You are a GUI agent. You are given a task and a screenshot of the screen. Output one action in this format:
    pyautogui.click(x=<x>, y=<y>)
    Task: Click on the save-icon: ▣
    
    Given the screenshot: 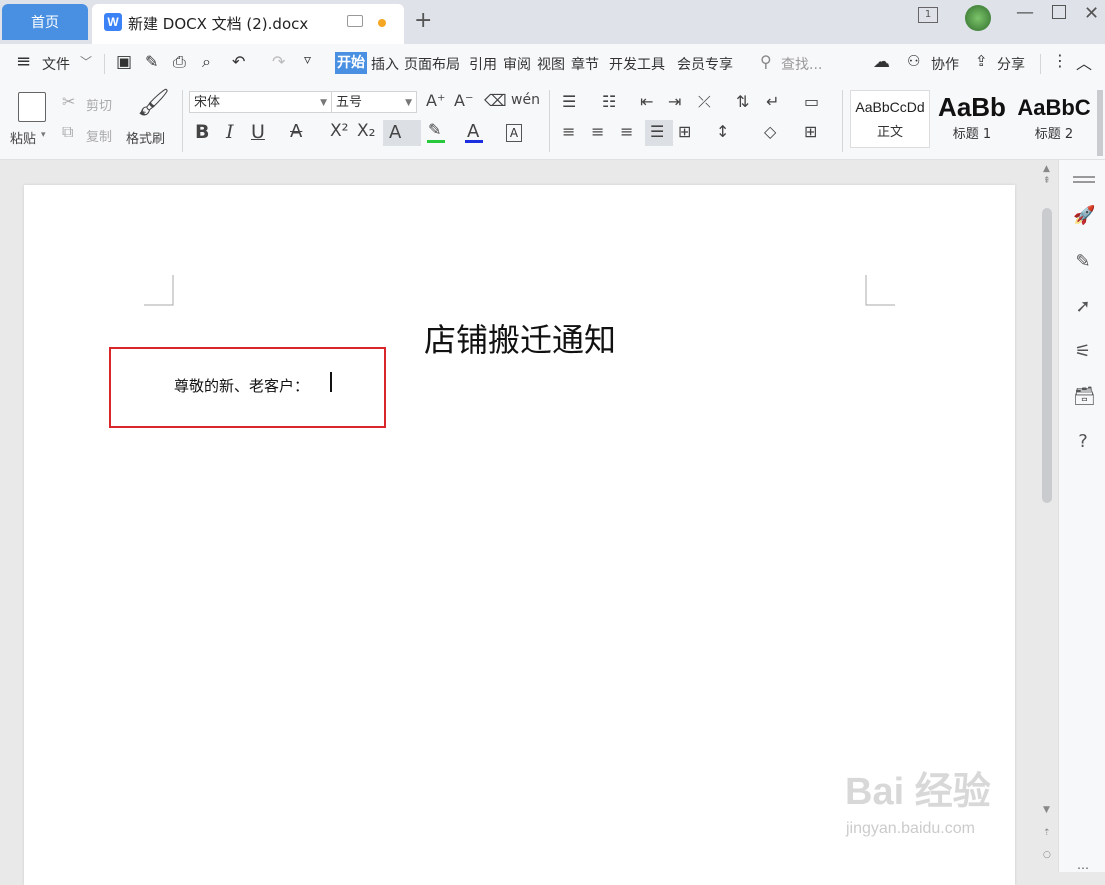 What is the action you would take?
    pyautogui.click(x=124, y=62)
    